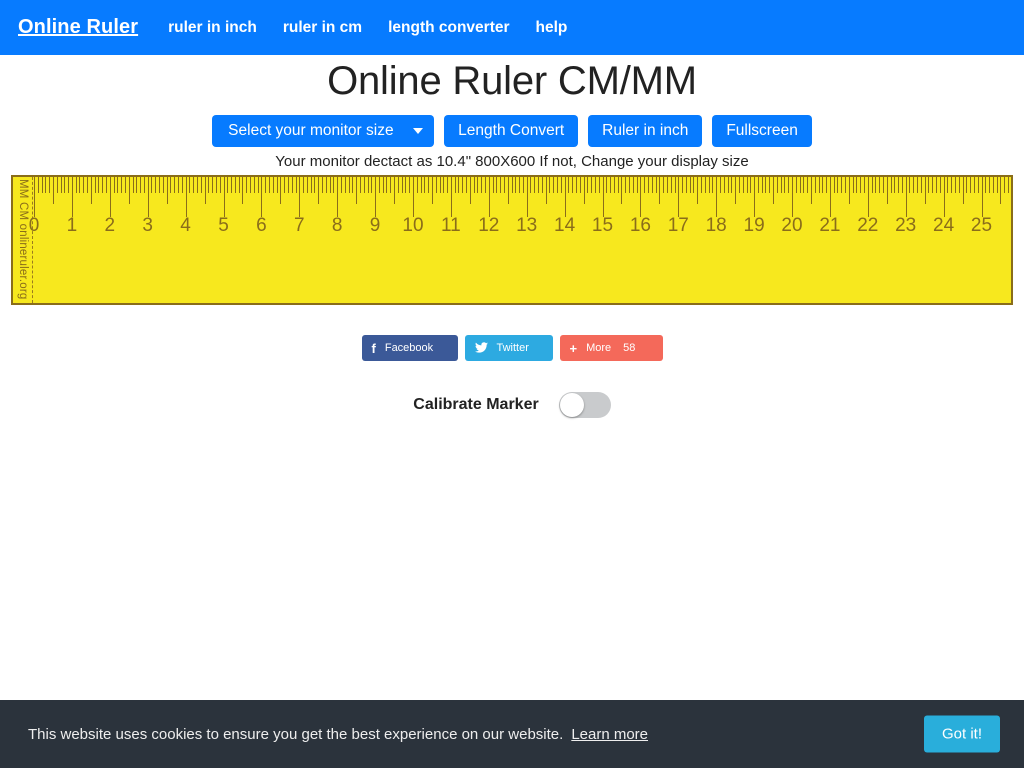 The height and width of the screenshot is (768, 1024). What do you see at coordinates (299, 225) in the screenshot?
I see `ruler-cm-label: 7` at bounding box center [299, 225].